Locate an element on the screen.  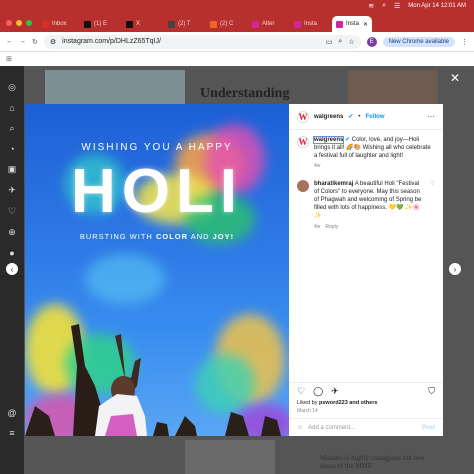
tab-0: Inbox is located at coordinates (58, 24).